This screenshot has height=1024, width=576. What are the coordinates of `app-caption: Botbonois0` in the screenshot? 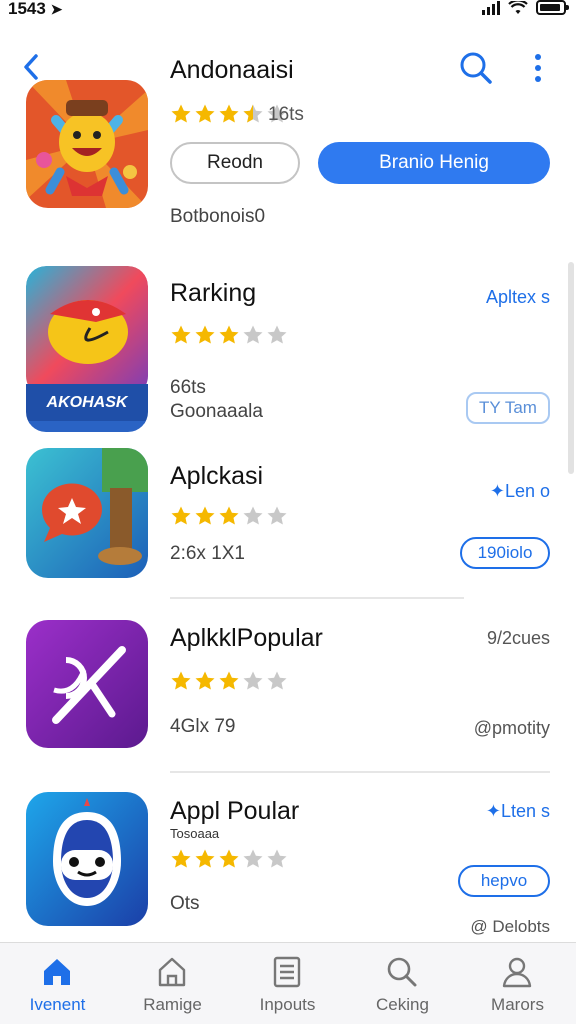 It's located at (218, 216).